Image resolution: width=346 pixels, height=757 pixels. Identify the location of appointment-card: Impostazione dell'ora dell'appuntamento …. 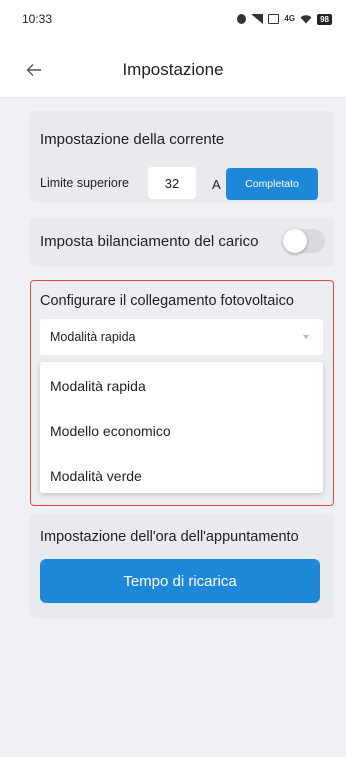
(182, 566).